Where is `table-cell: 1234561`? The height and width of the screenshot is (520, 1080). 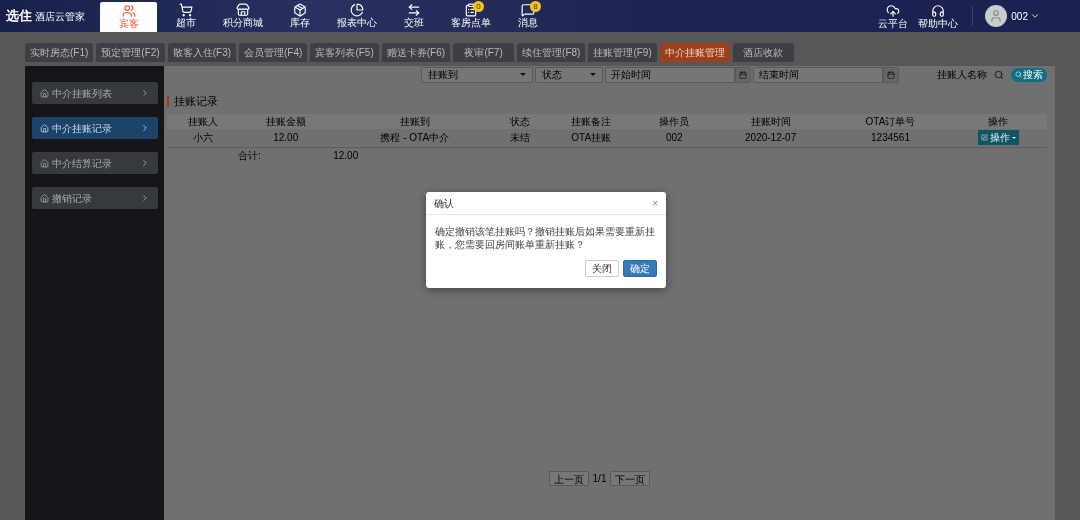 table-cell: 1234561 is located at coordinates (890, 138).